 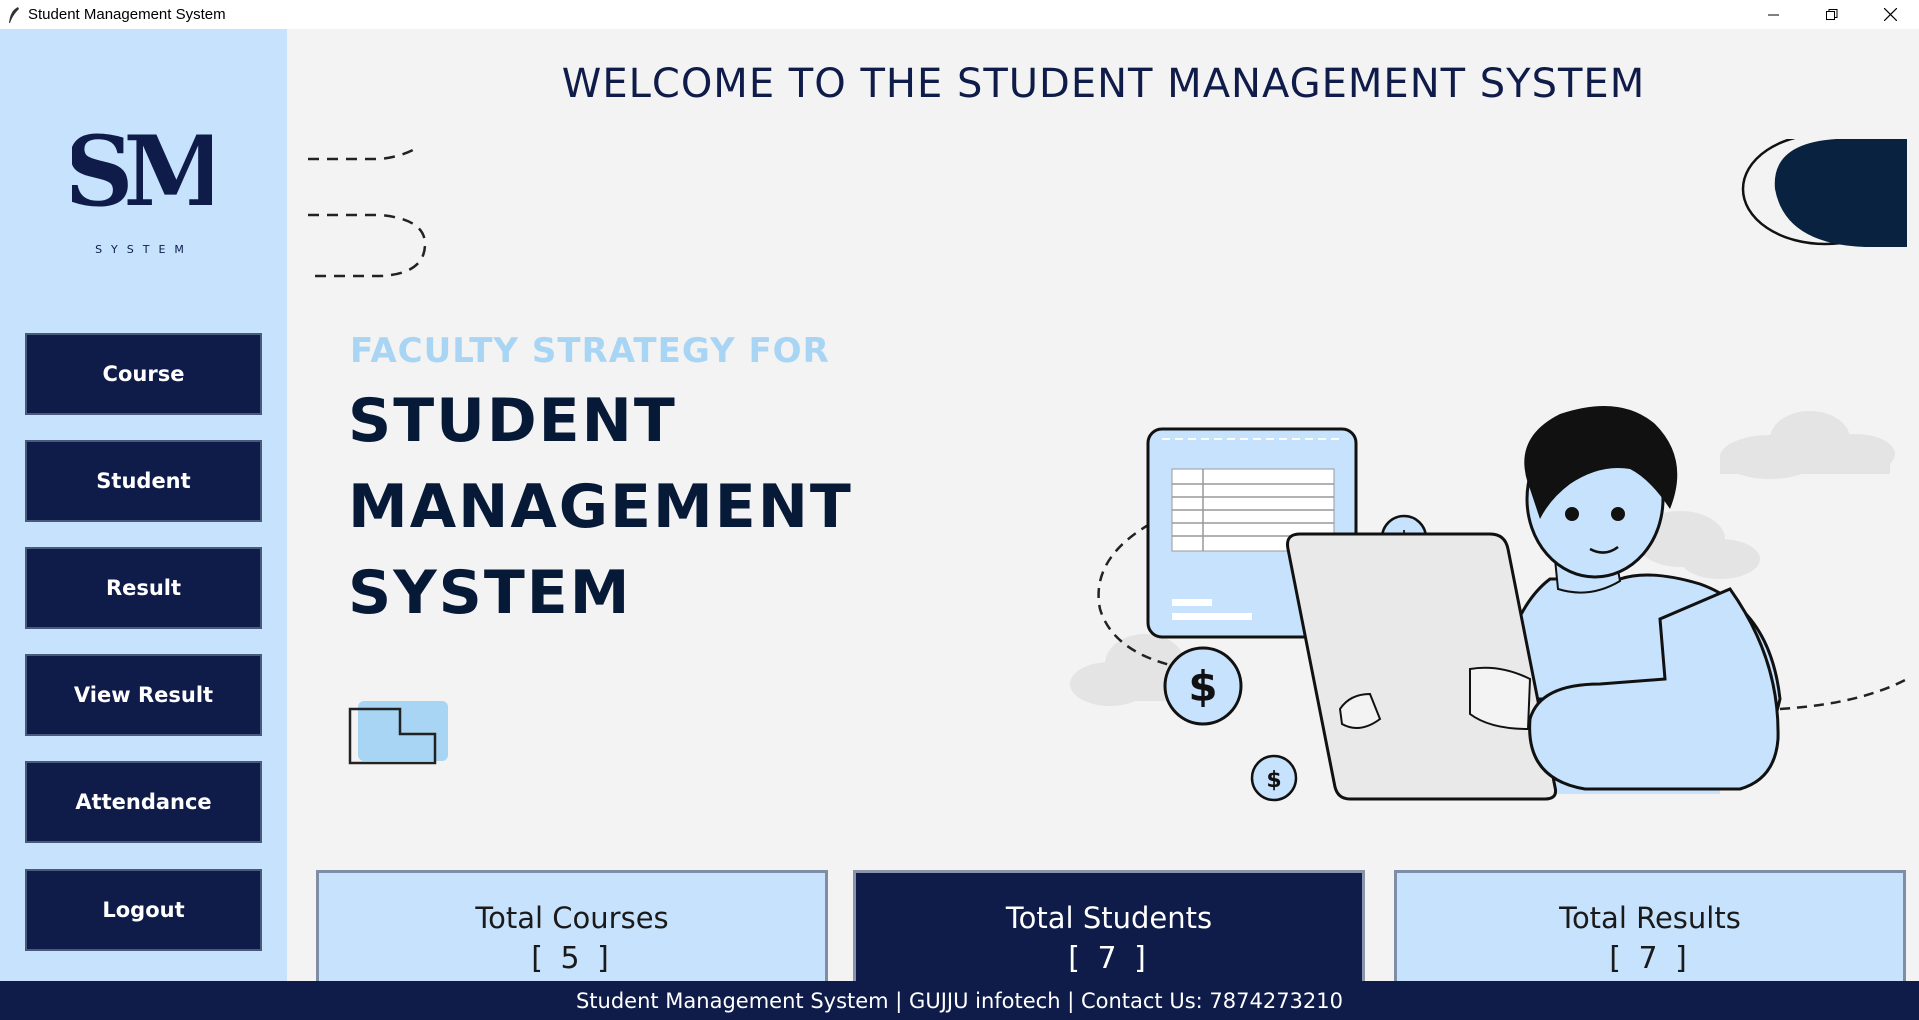 I want to click on banner-line-student: STUDENT, so click(x=512, y=421).